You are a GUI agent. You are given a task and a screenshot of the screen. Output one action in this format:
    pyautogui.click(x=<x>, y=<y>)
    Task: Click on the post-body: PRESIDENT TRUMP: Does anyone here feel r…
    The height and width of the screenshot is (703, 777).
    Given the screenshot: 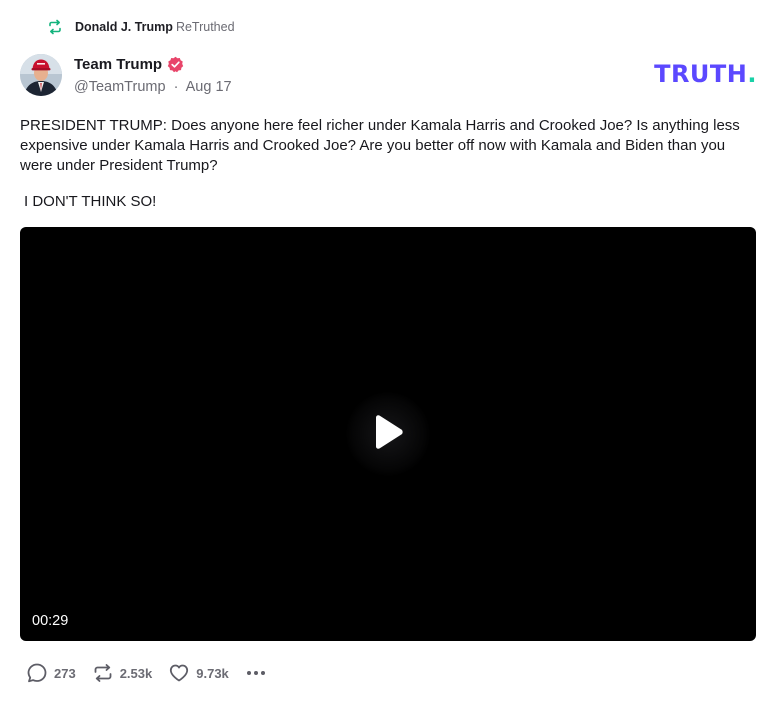 What is the action you would take?
    pyautogui.click(x=382, y=164)
    